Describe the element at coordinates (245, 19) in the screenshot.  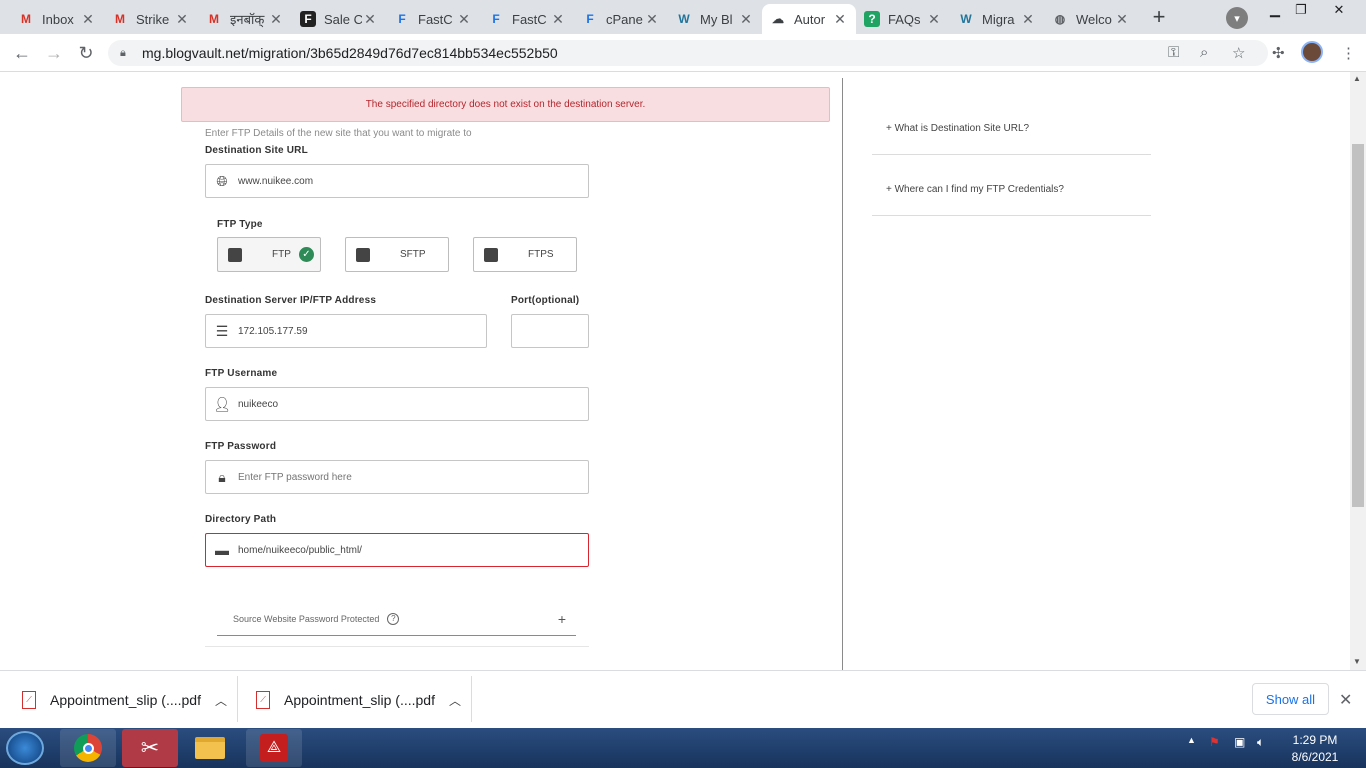
I see `tab-3: M इनबॉक् ✕` at that location.